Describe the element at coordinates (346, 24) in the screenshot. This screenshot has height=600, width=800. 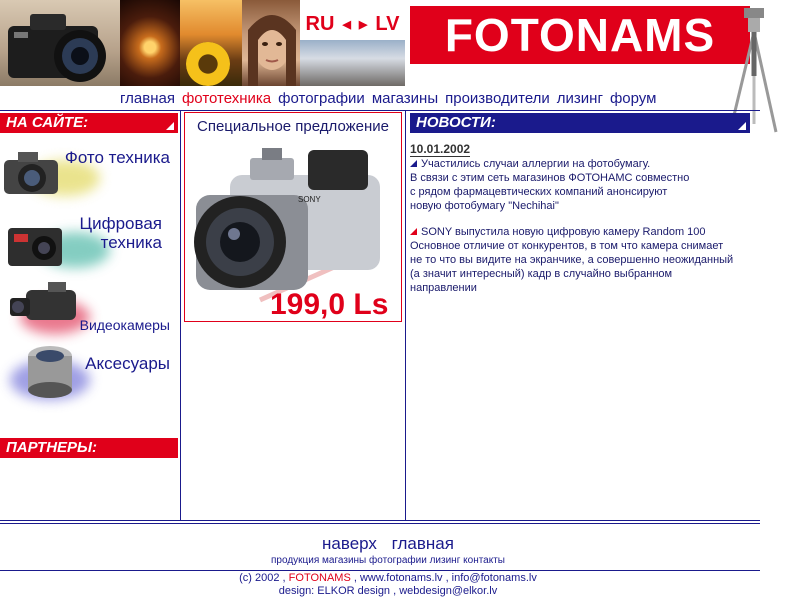
I see `arrow-left-icon: ◀` at that location.